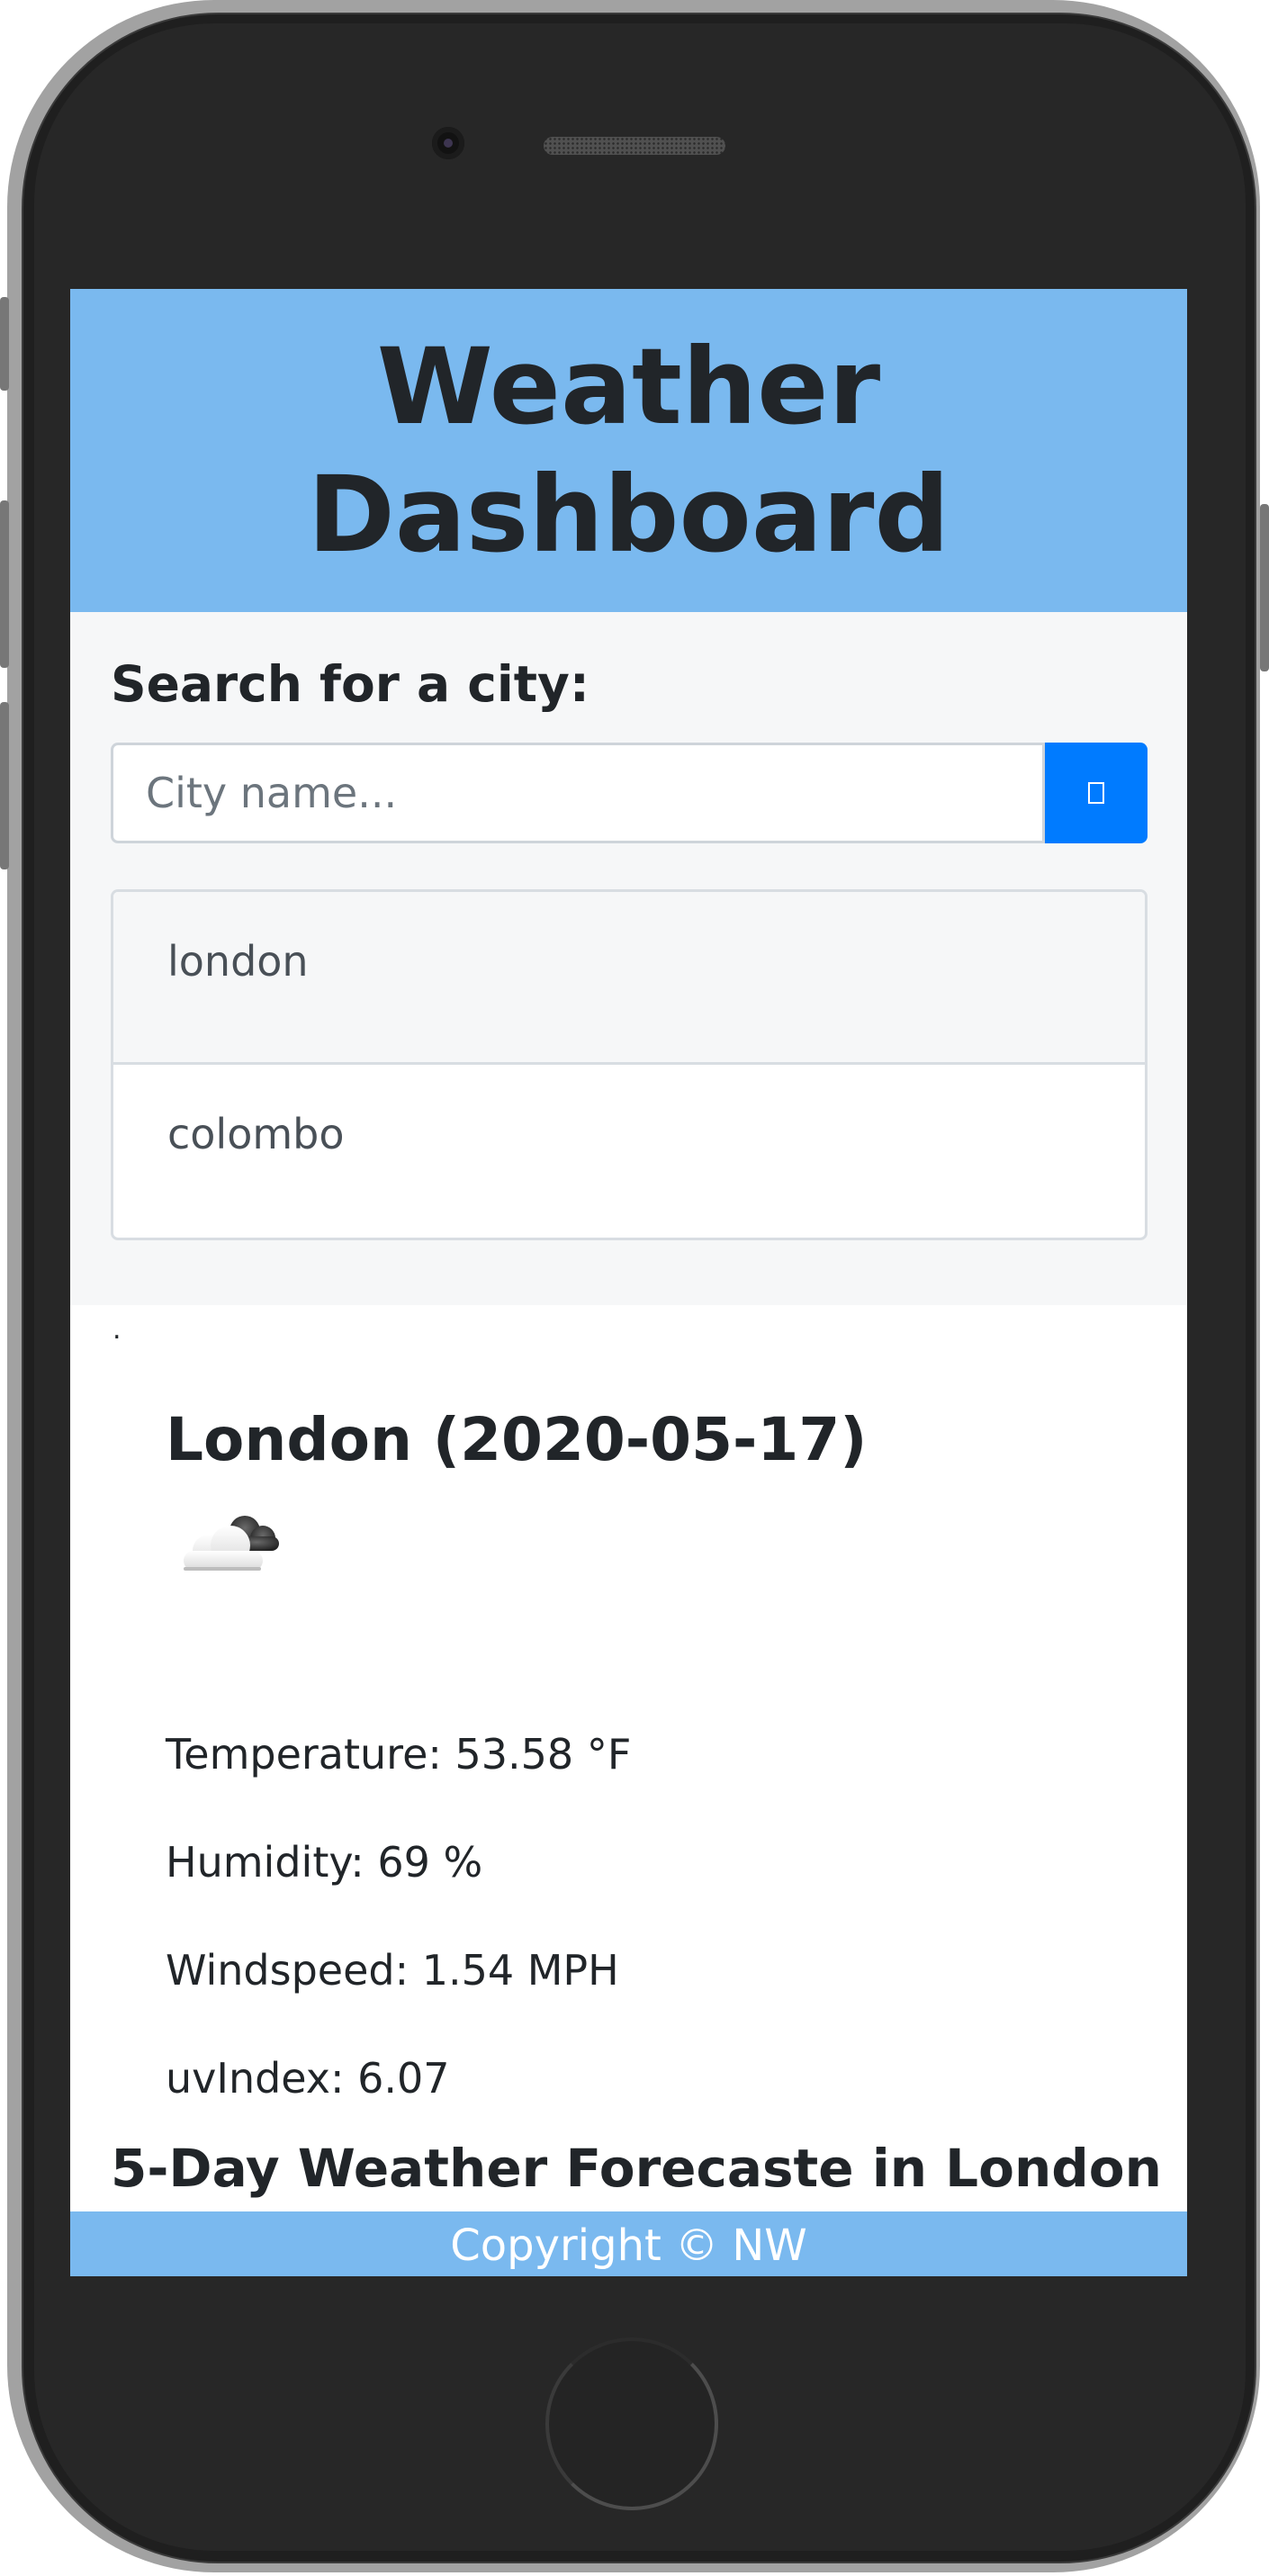 This screenshot has width=1269, height=2576. What do you see at coordinates (350, 684) in the screenshot?
I see `search-label: Search for a city:` at bounding box center [350, 684].